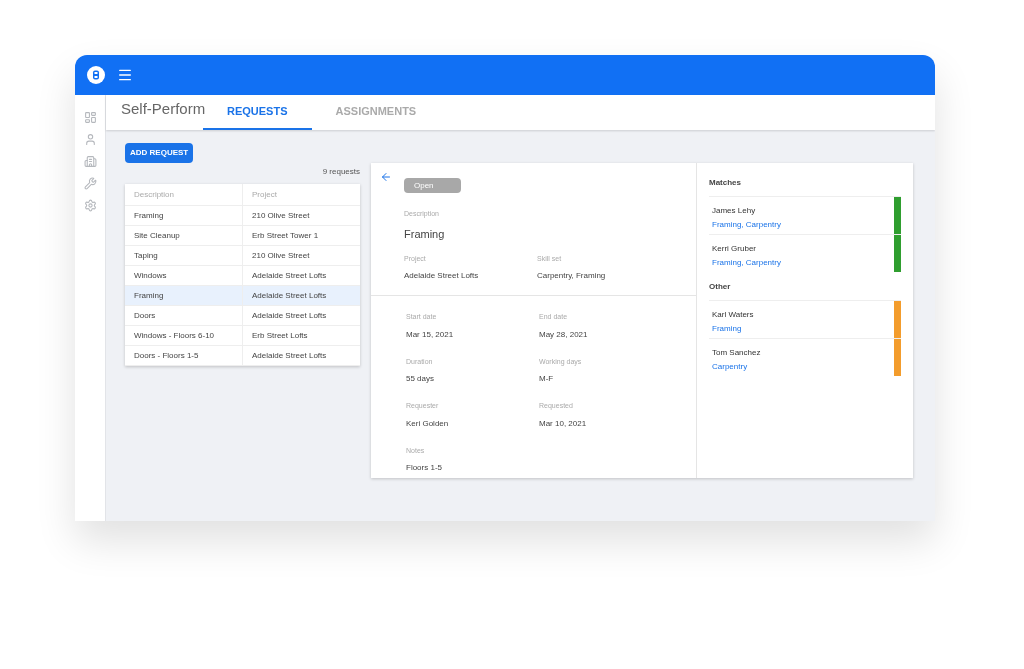 The width and height of the screenshot is (1024, 669). Describe the element at coordinates (428, 423) in the screenshot. I see `field-value: Keri Golden` at that location.